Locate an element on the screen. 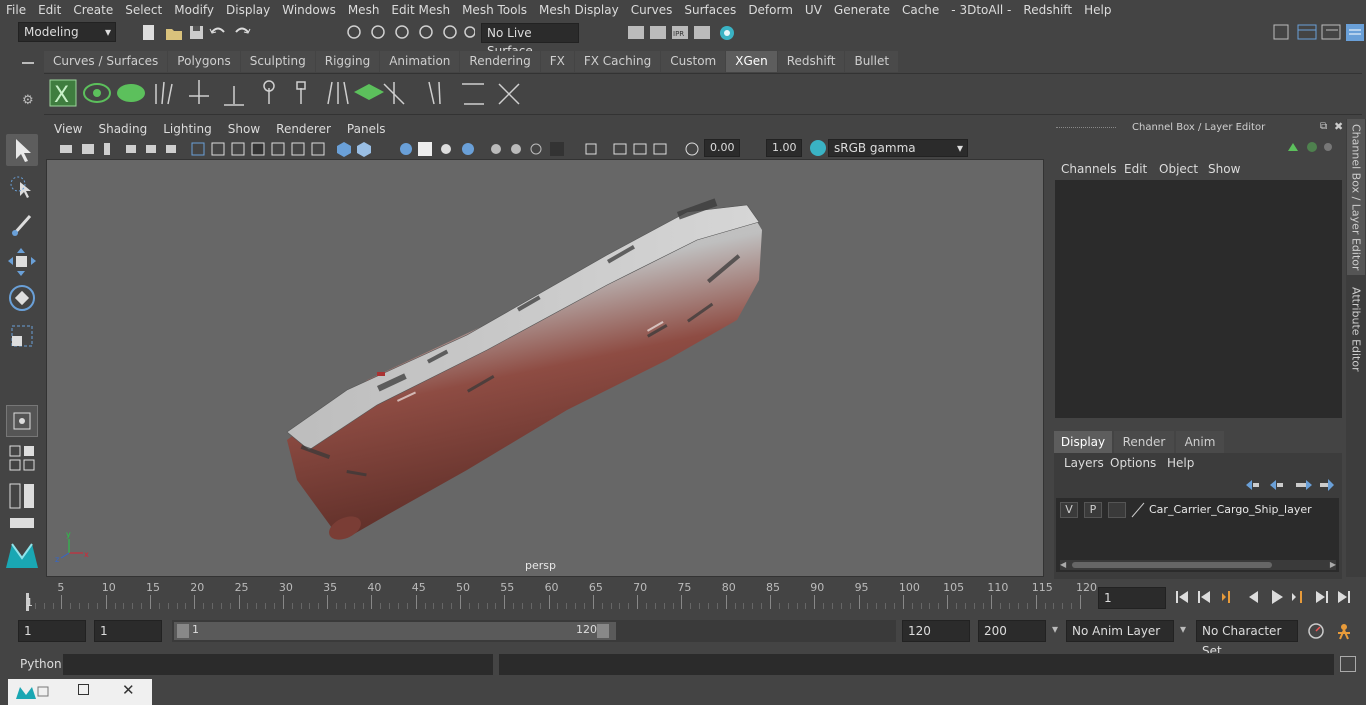 This screenshot has height=705, width=1366. lasso-tool-button is located at coordinates (22, 188).